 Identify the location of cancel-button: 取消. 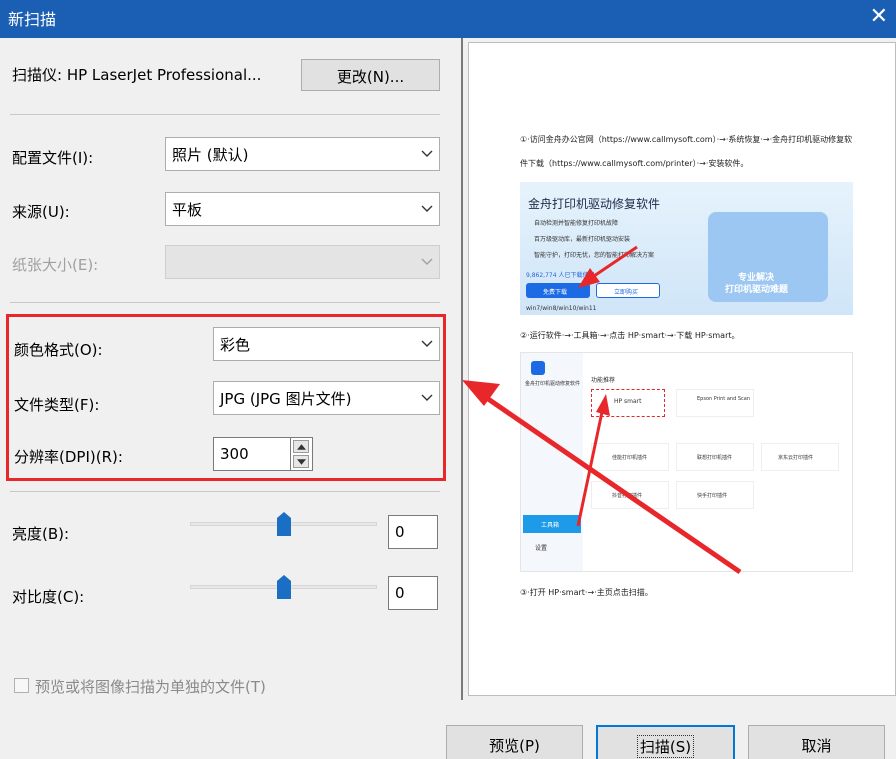
(816, 742).